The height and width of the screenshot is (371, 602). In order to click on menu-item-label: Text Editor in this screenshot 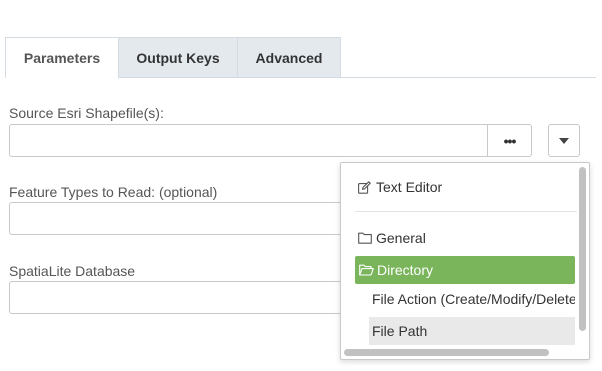, I will do `click(409, 187)`.